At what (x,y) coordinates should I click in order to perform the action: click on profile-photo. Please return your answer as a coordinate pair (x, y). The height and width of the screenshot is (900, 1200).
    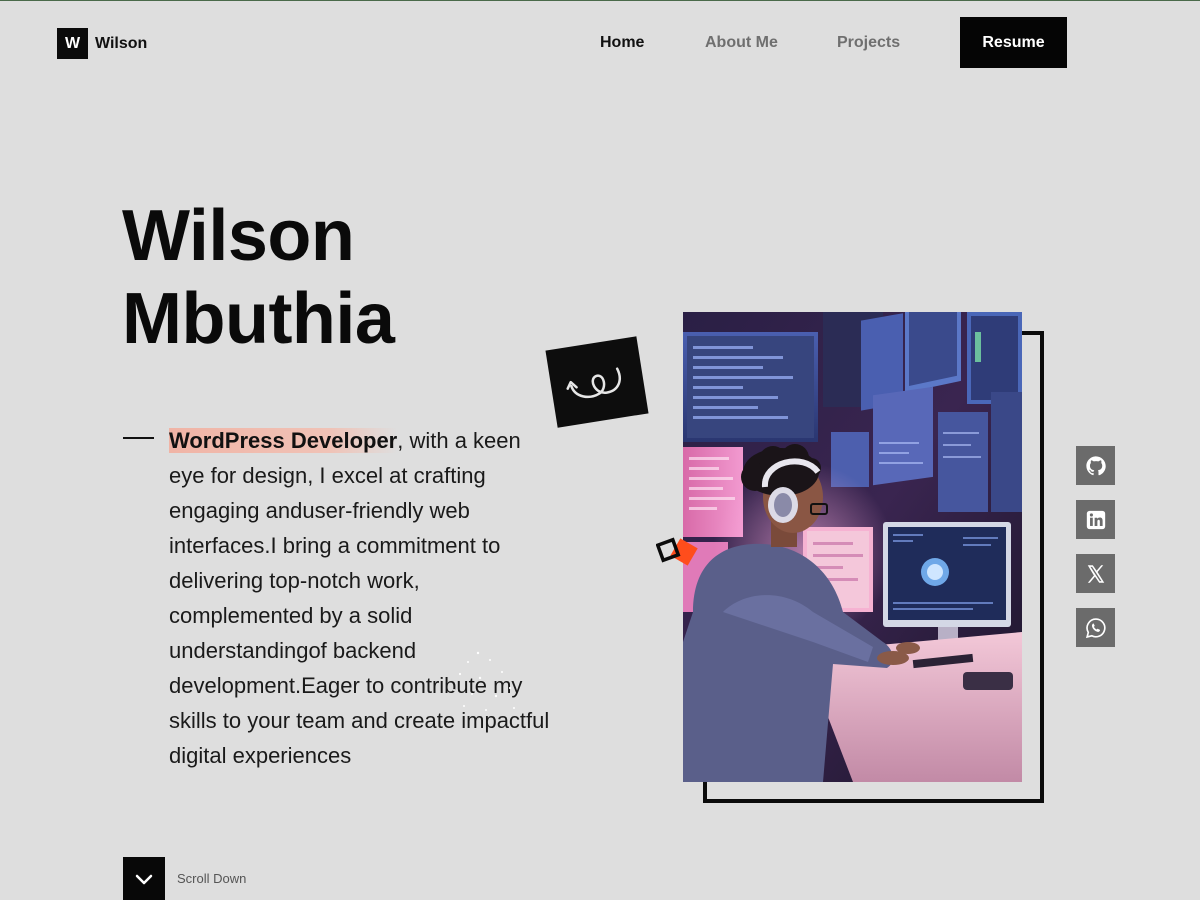
    Looking at the image, I should click on (852, 547).